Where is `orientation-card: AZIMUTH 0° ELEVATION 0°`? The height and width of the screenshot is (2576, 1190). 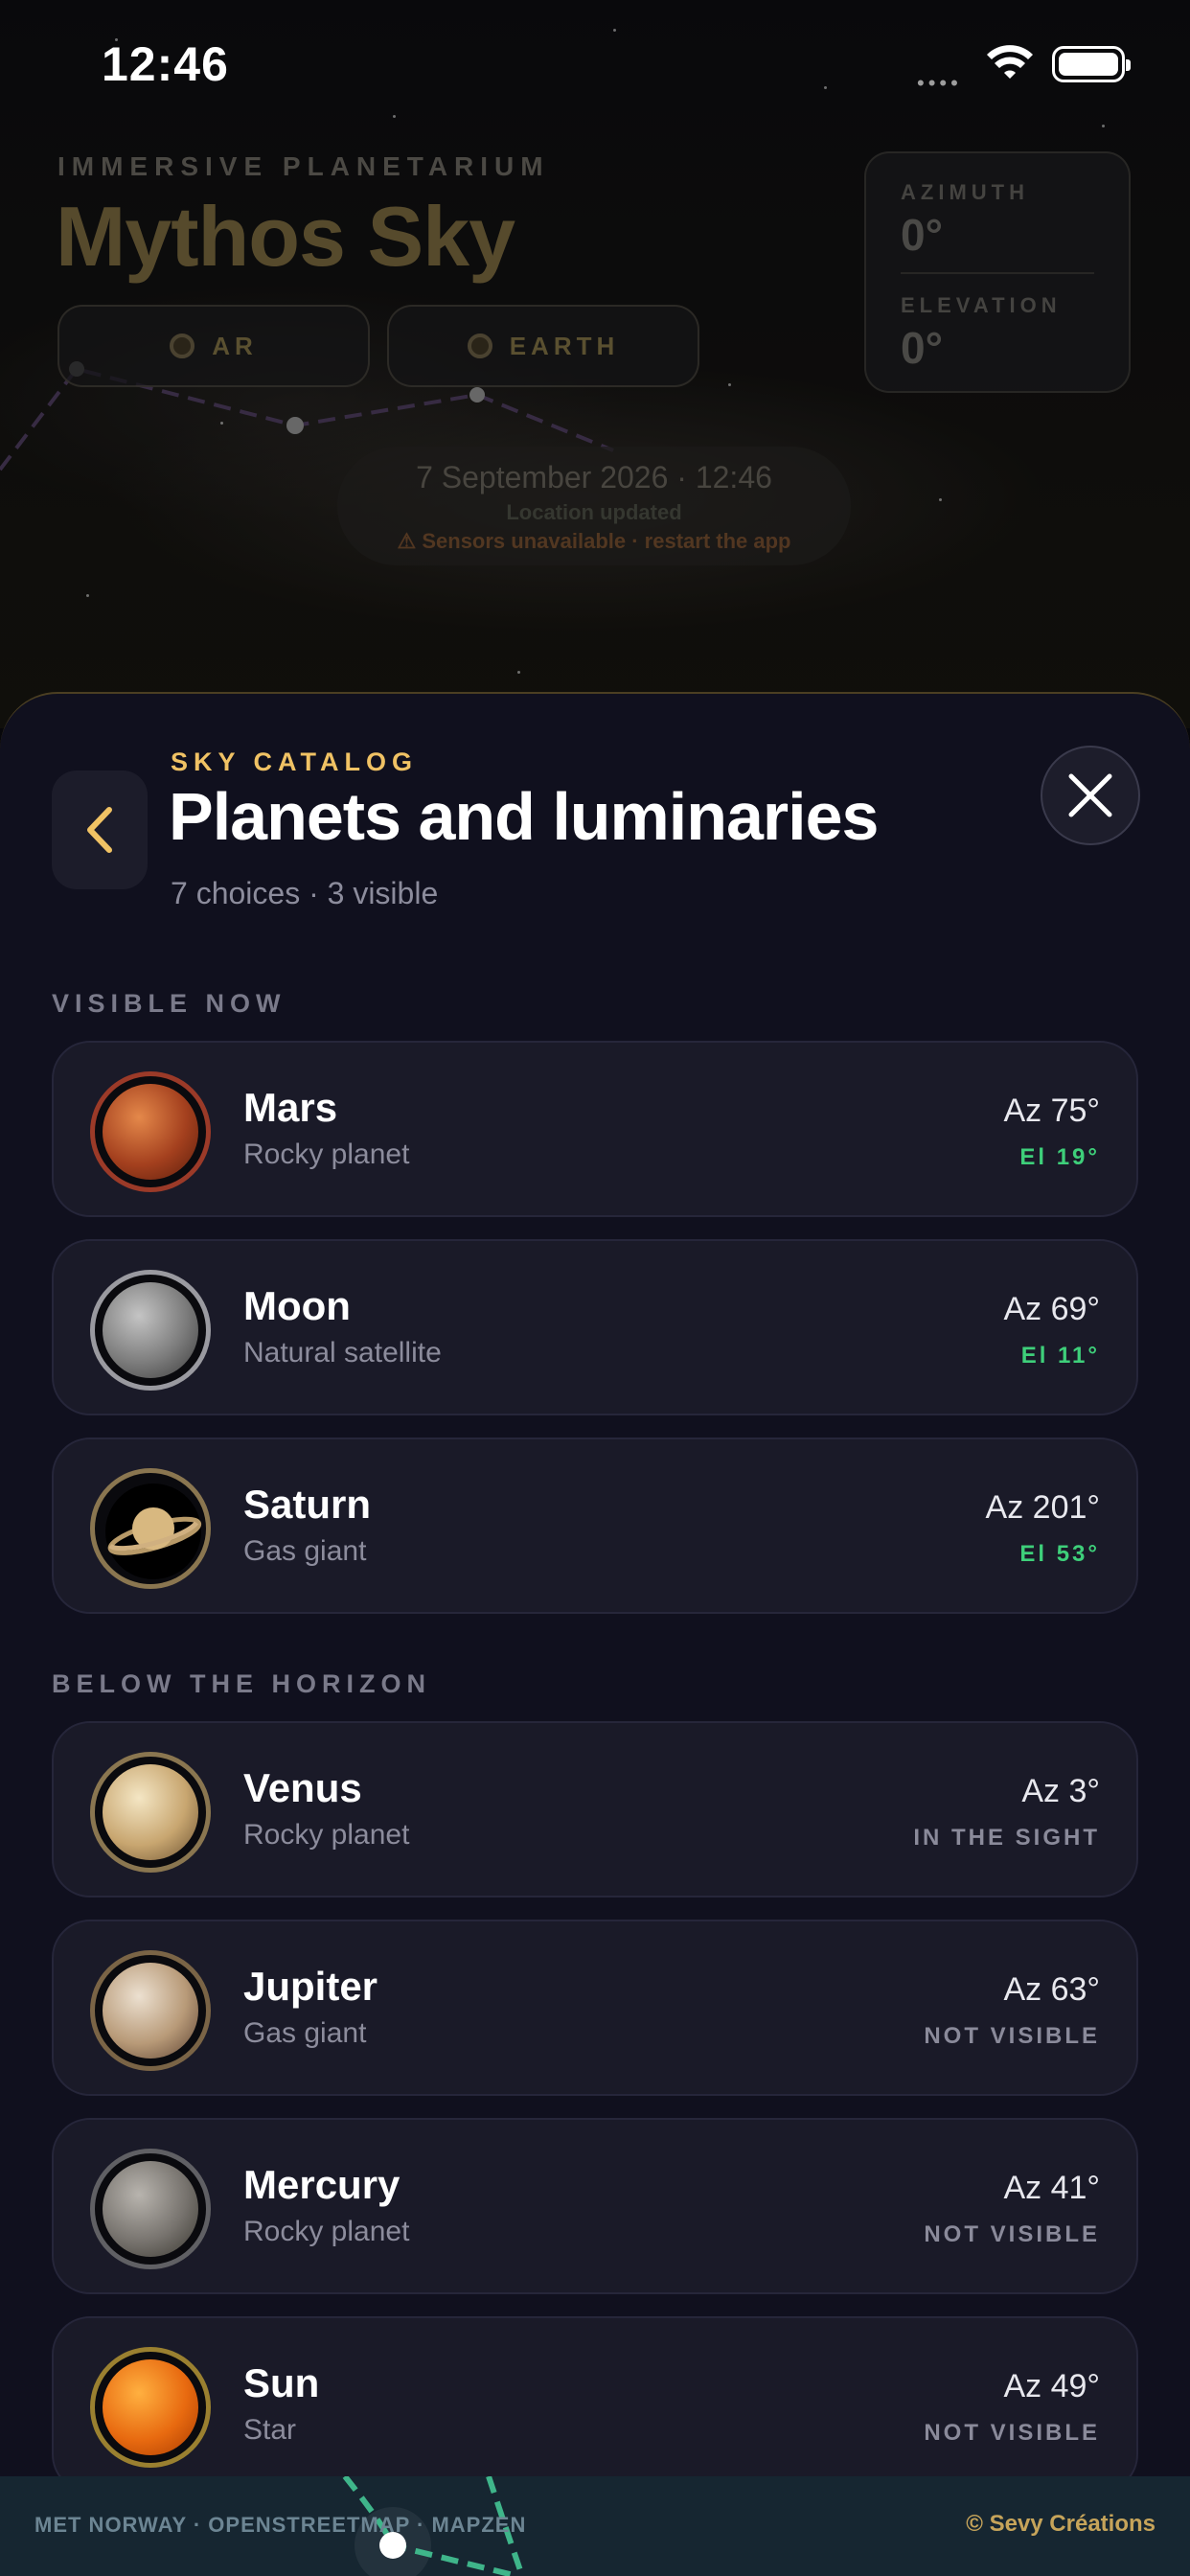
orientation-card: AZIMUTH 0° ELEVATION 0° is located at coordinates (998, 272).